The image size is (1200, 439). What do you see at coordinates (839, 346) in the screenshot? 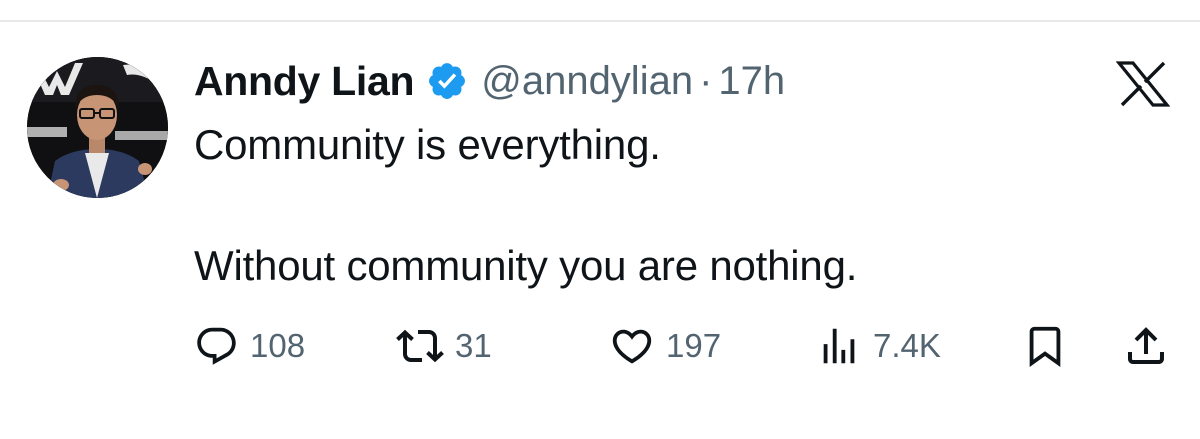
I see `views-icon` at bounding box center [839, 346].